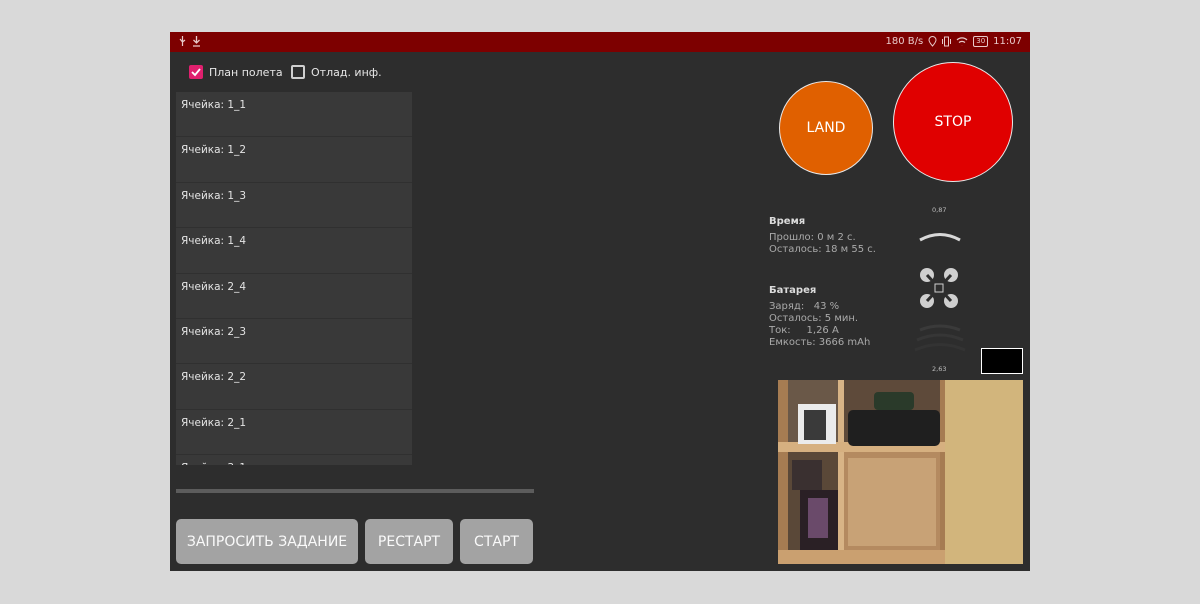 Image resolution: width=1200 pixels, height=604 pixels. What do you see at coordinates (947, 41) in the screenshot?
I see `vibrate-icon` at bounding box center [947, 41].